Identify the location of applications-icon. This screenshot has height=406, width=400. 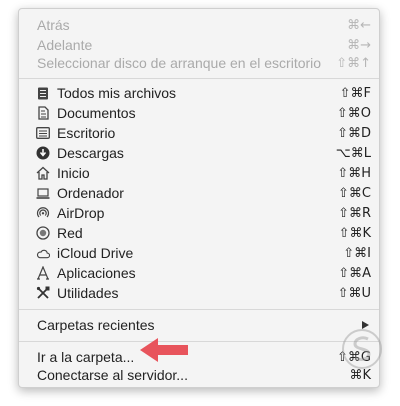
(43, 273).